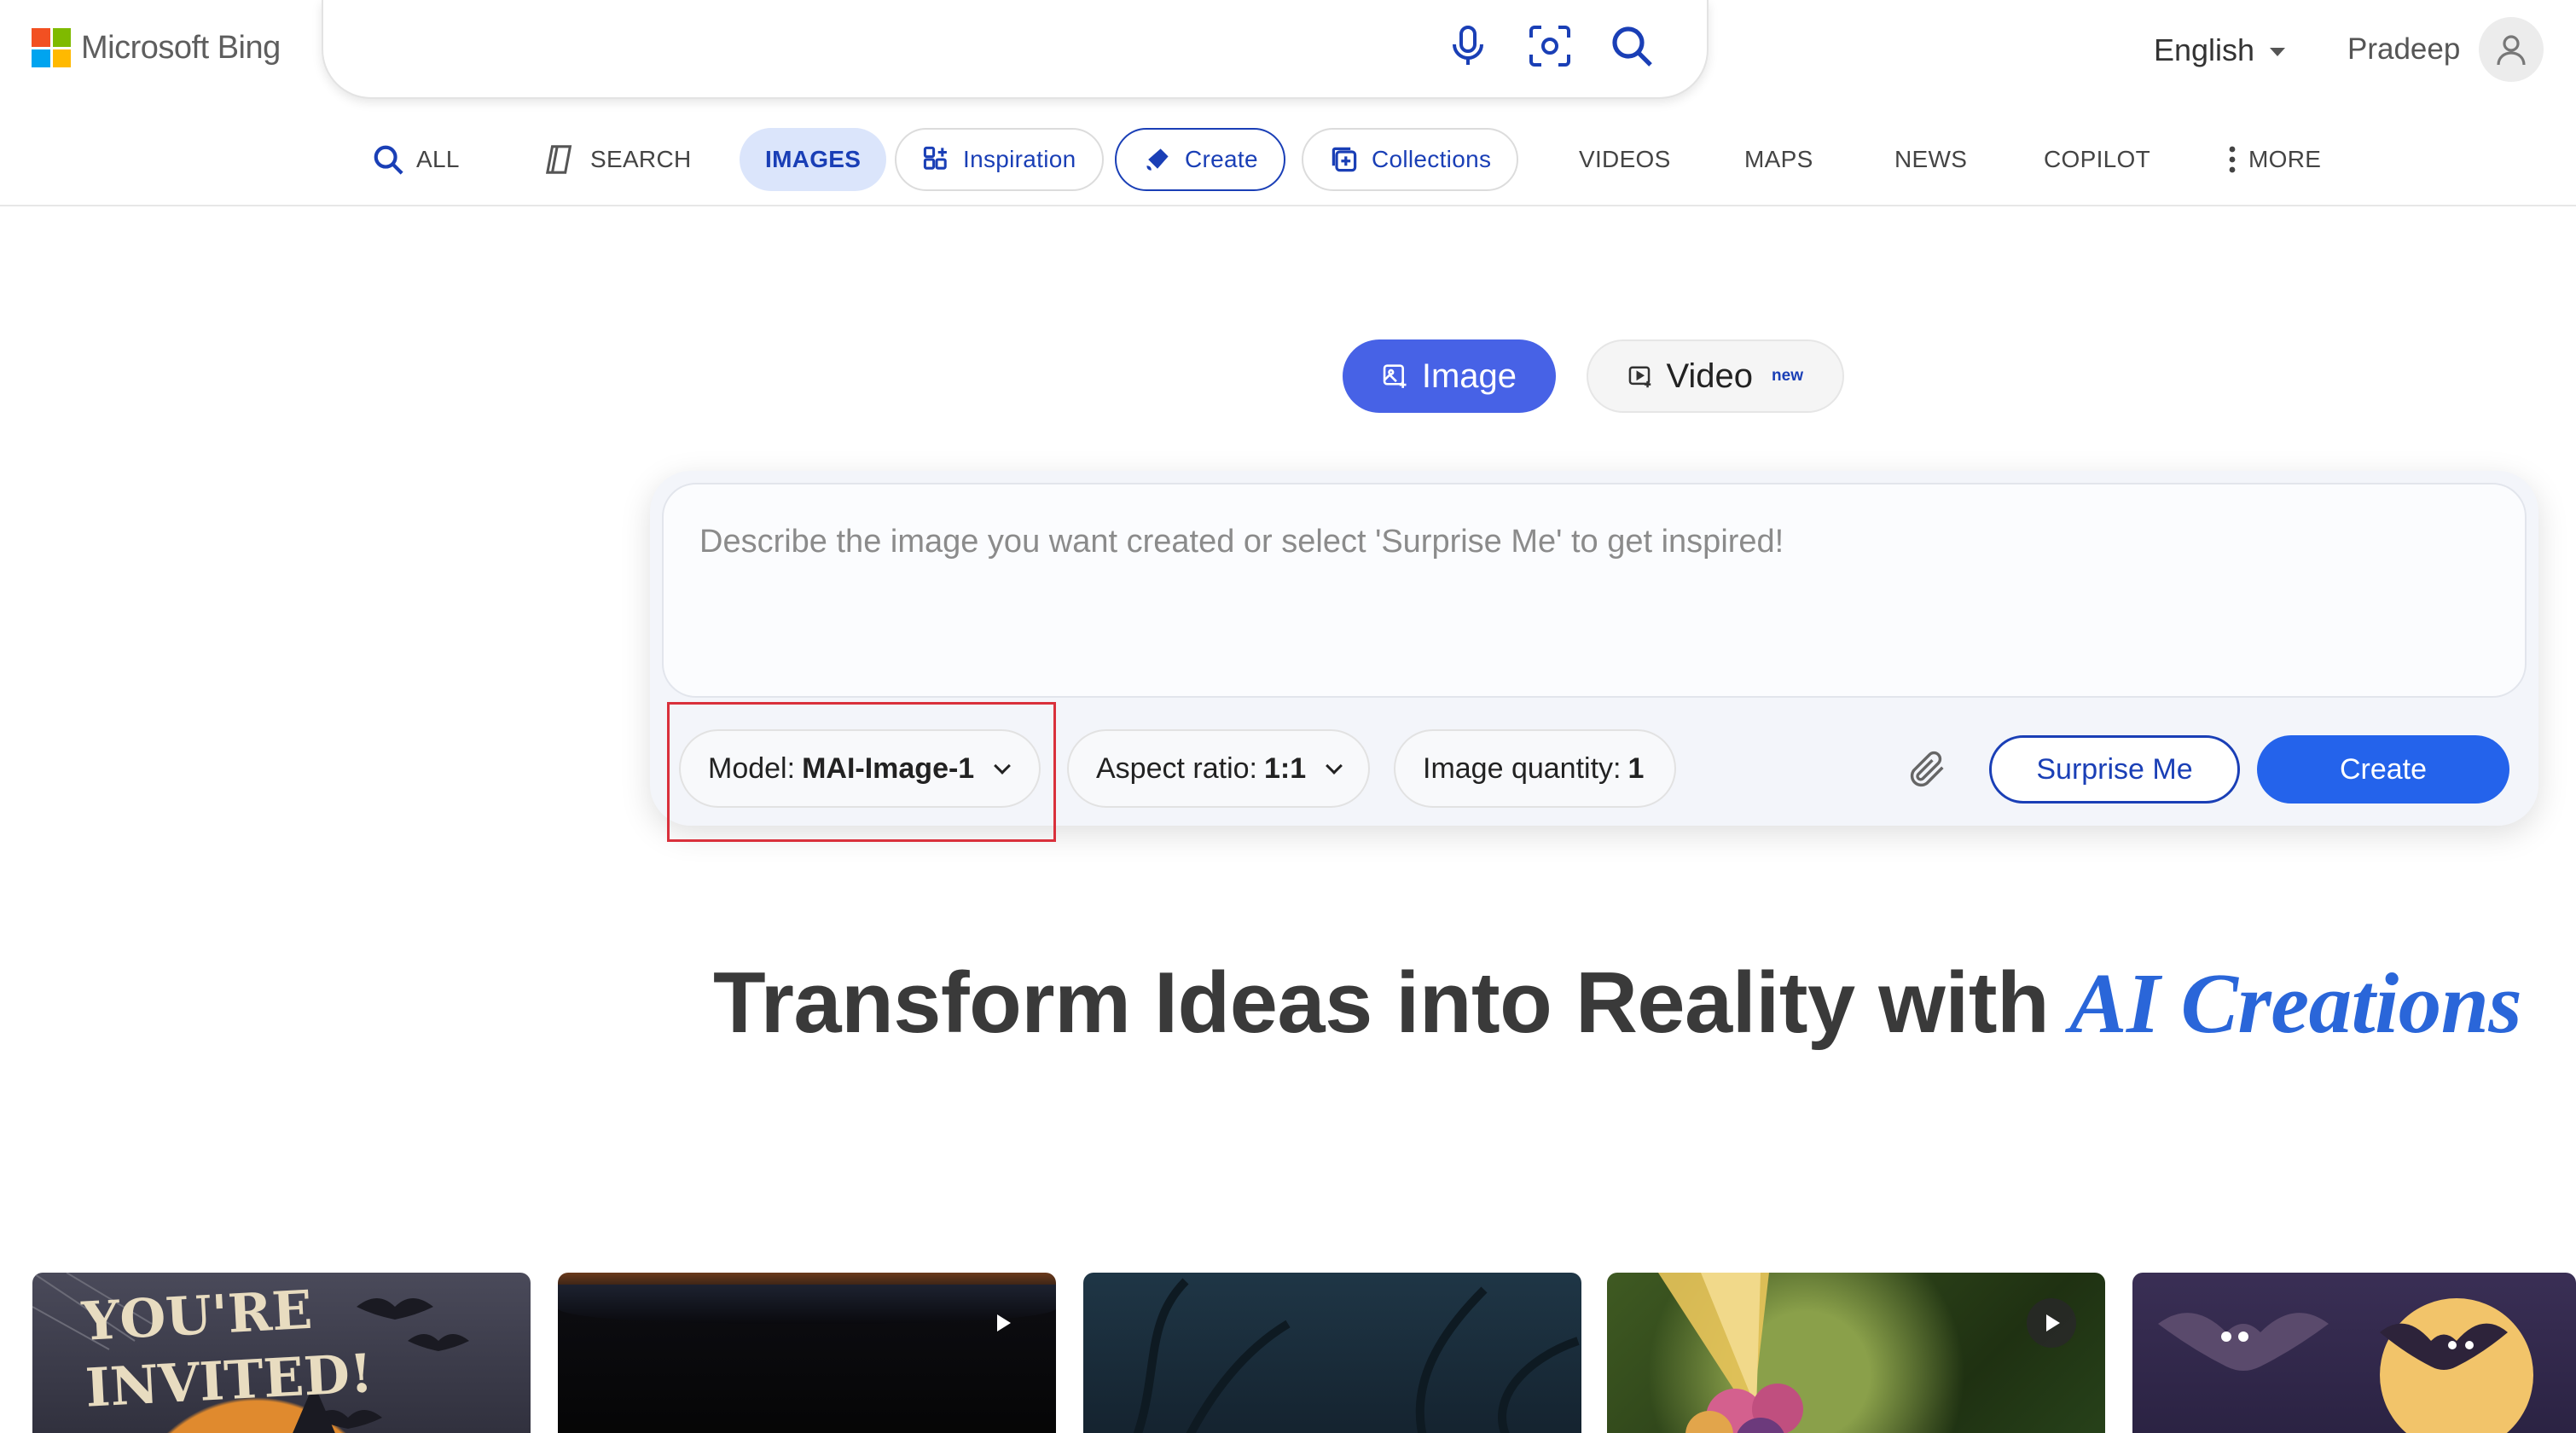  Describe the element at coordinates (1334, 766) in the screenshot. I see `chevron-down-icon` at that location.